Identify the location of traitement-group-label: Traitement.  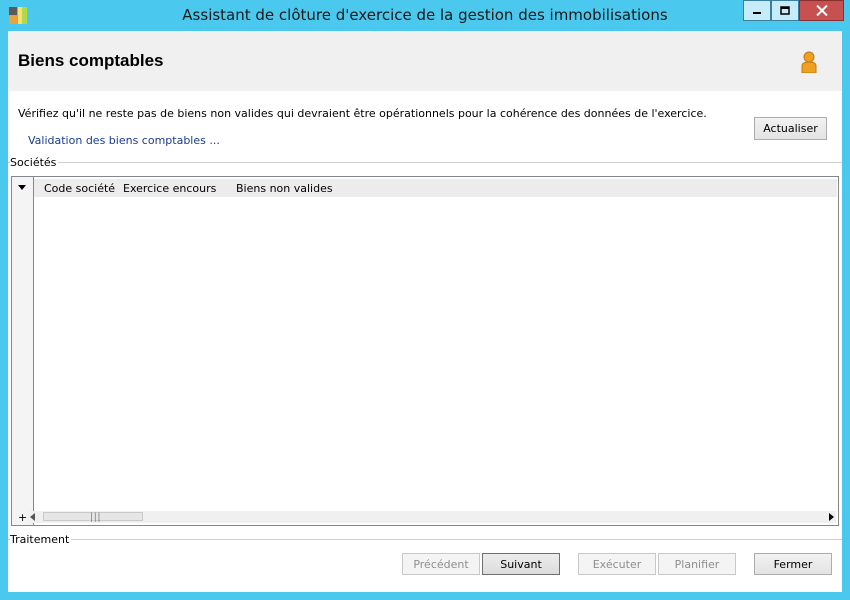
(41, 539).